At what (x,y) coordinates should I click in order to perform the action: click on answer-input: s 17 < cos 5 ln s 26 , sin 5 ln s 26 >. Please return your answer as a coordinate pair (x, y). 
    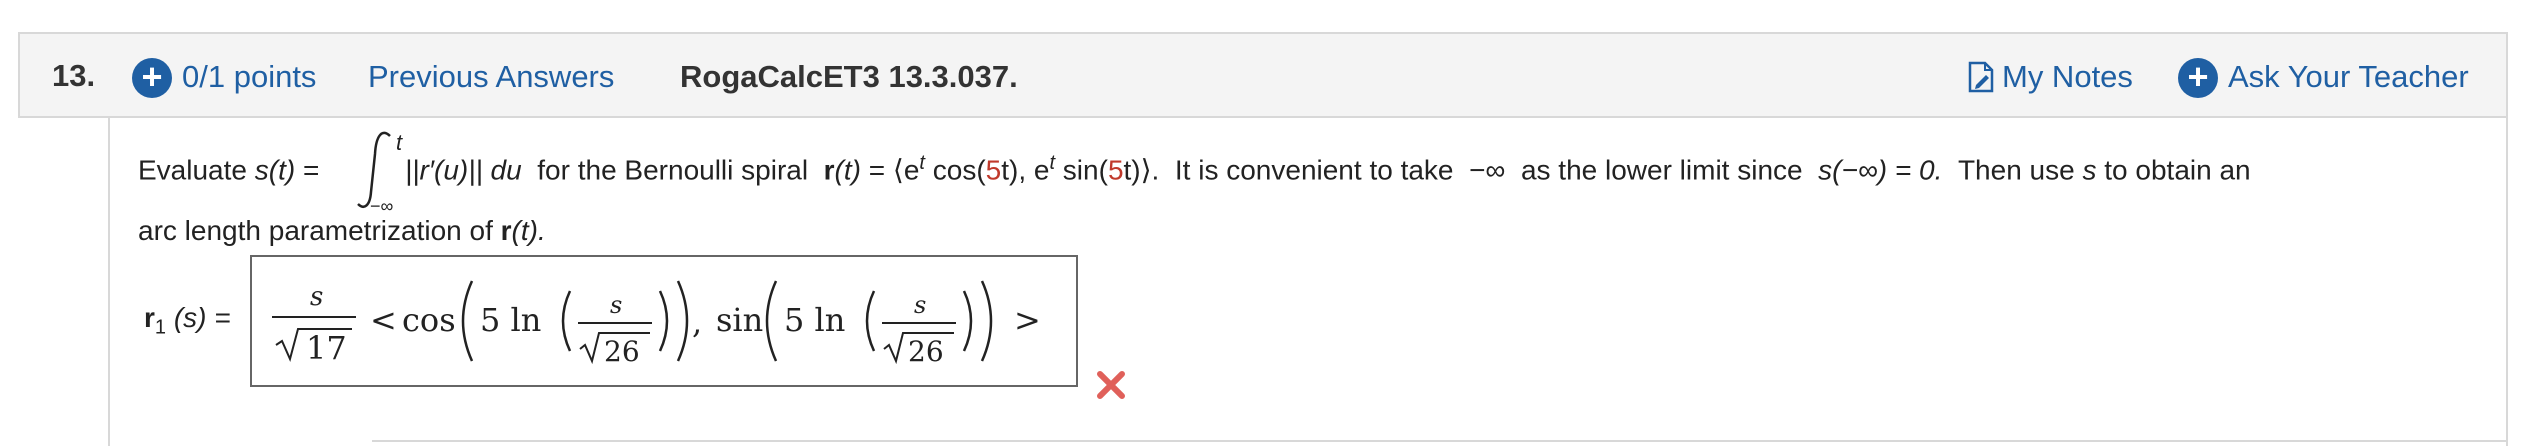
    Looking at the image, I should click on (664, 321).